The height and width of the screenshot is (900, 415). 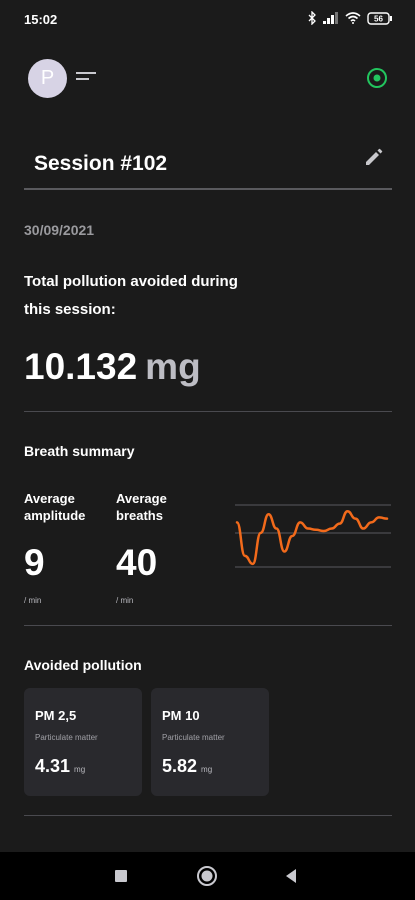 What do you see at coordinates (79, 451) in the screenshot?
I see `breath-summary-title: Breath summary` at bounding box center [79, 451].